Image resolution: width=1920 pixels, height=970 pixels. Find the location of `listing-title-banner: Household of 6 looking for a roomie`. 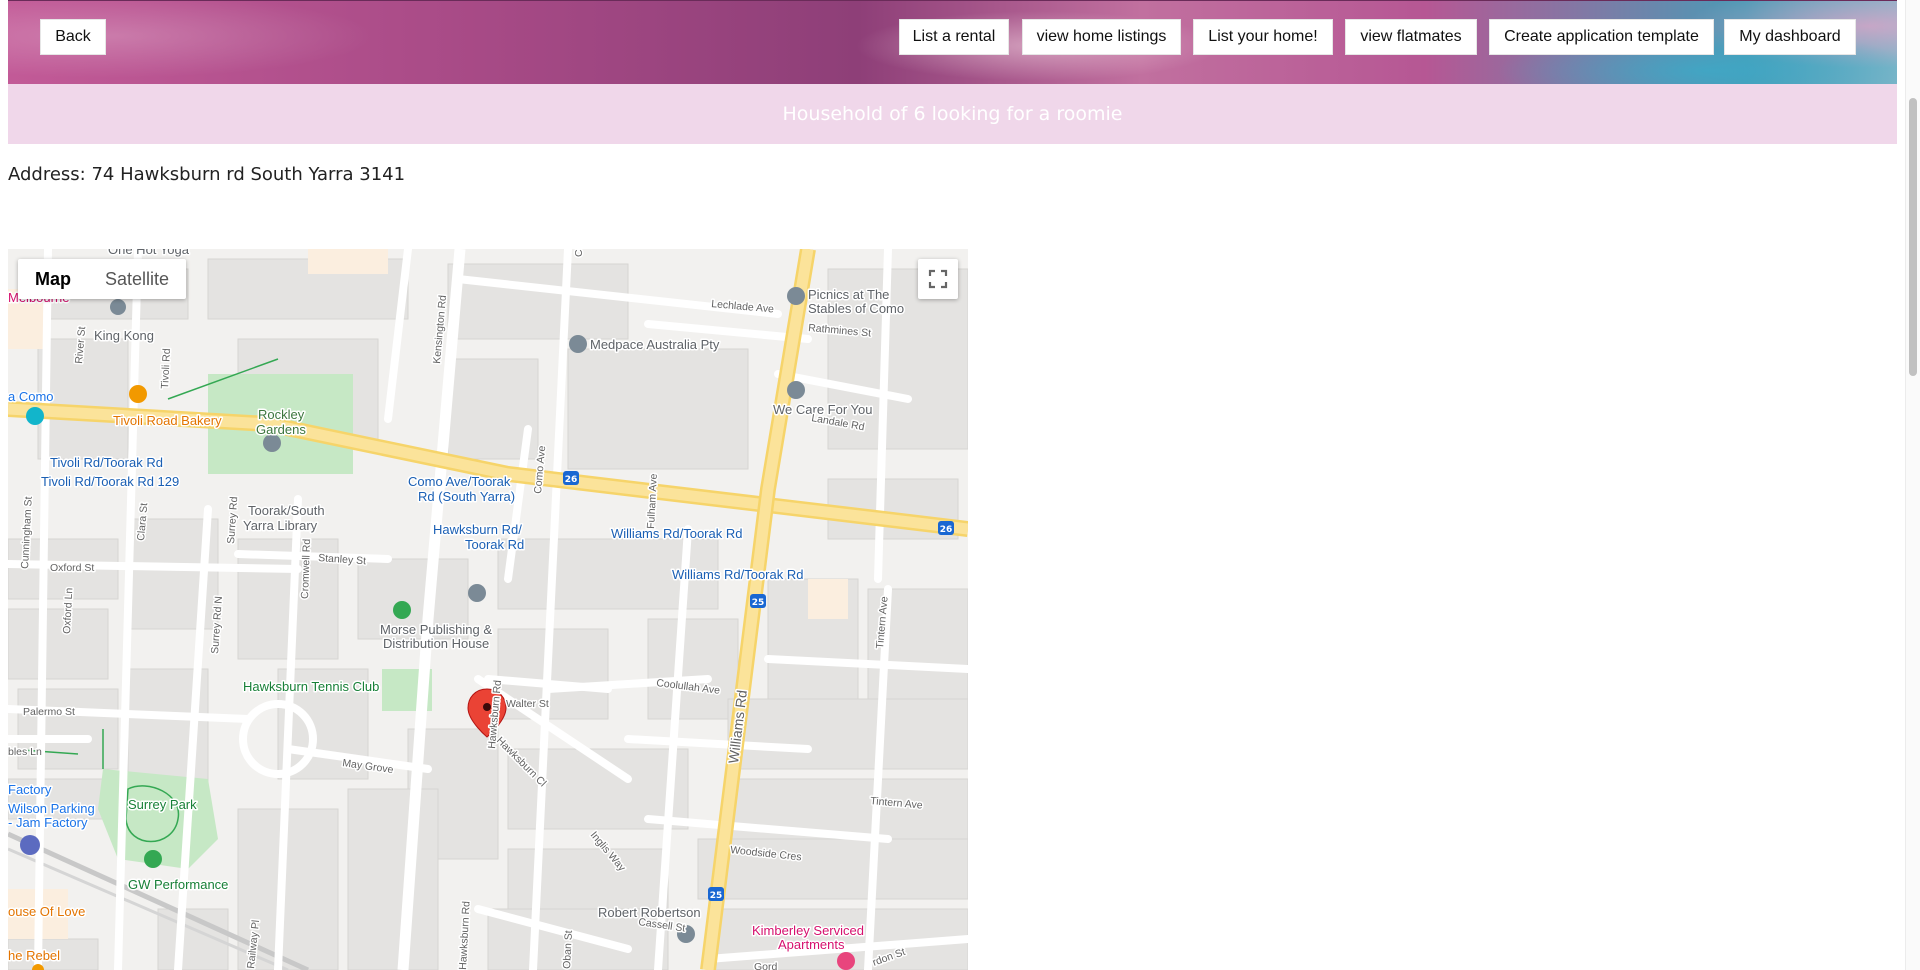

listing-title-banner: Household of 6 looking for a roomie is located at coordinates (952, 114).